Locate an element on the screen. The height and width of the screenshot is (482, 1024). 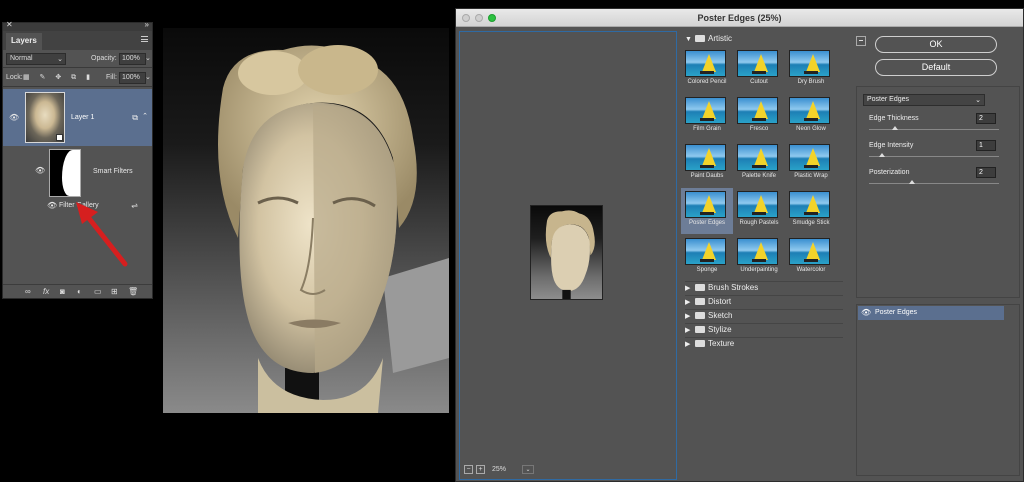
close-icon: ✕ is located at coordinates (9, 24).